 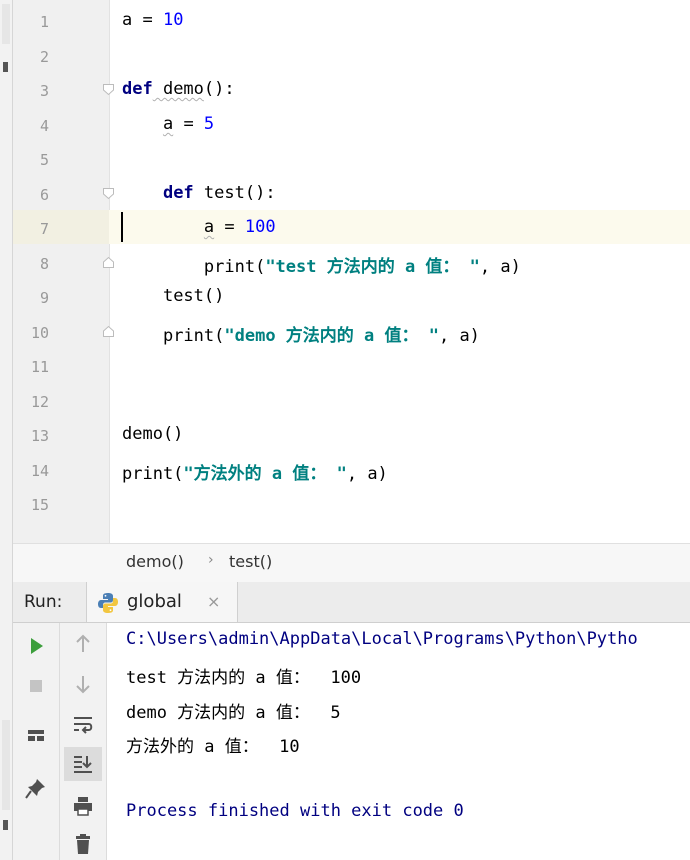 What do you see at coordinates (122, 227) in the screenshot?
I see `text-caret` at bounding box center [122, 227].